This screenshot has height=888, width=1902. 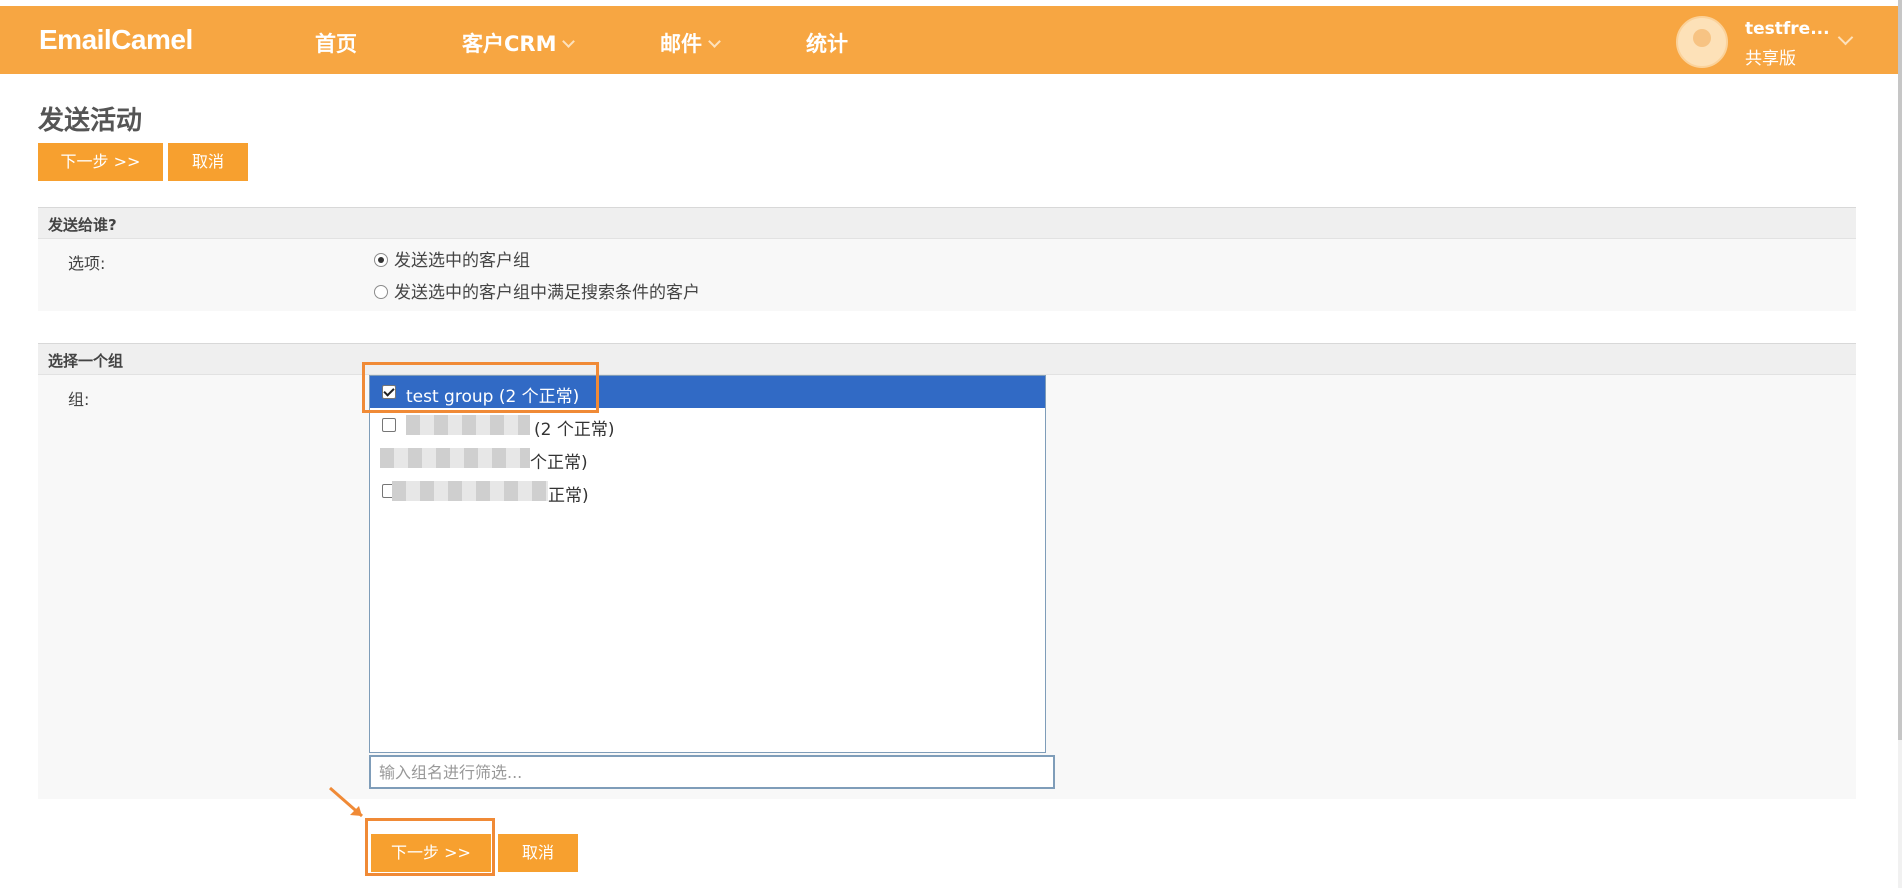 What do you see at coordinates (116, 40) in the screenshot?
I see `brand-logo: EmailCamel` at bounding box center [116, 40].